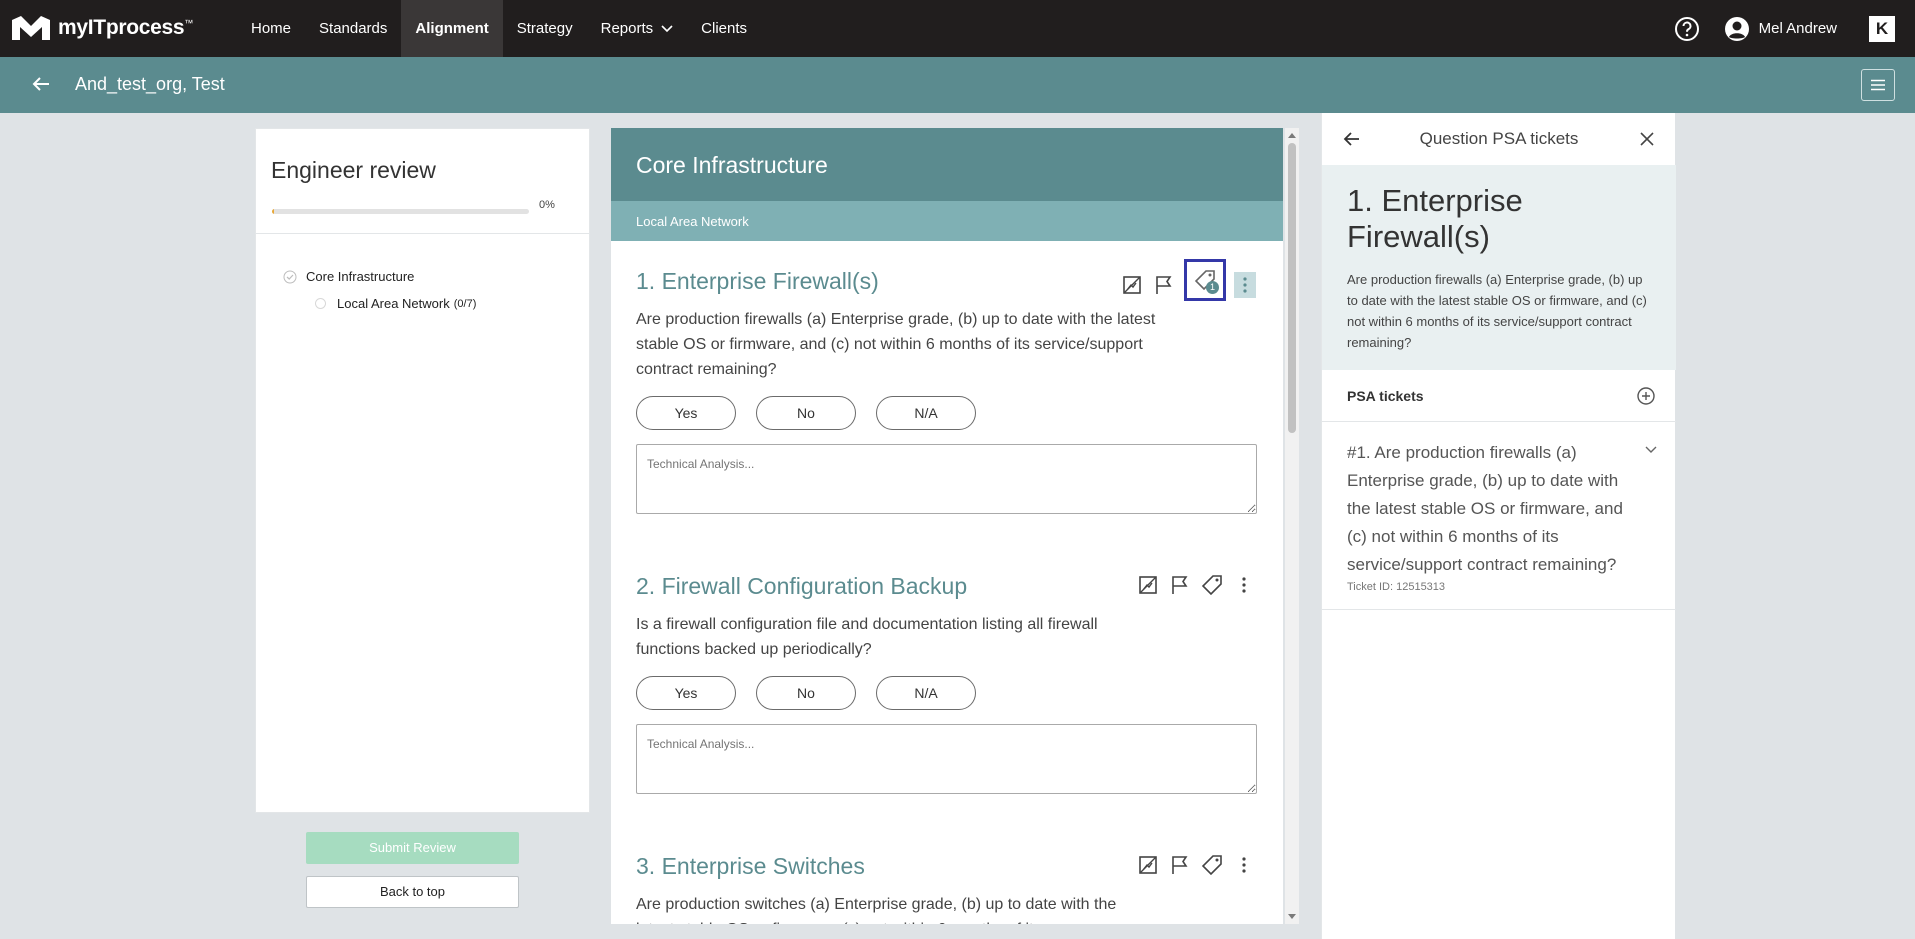 The image size is (1915, 939). I want to click on review-progress-fill, so click(273, 211).